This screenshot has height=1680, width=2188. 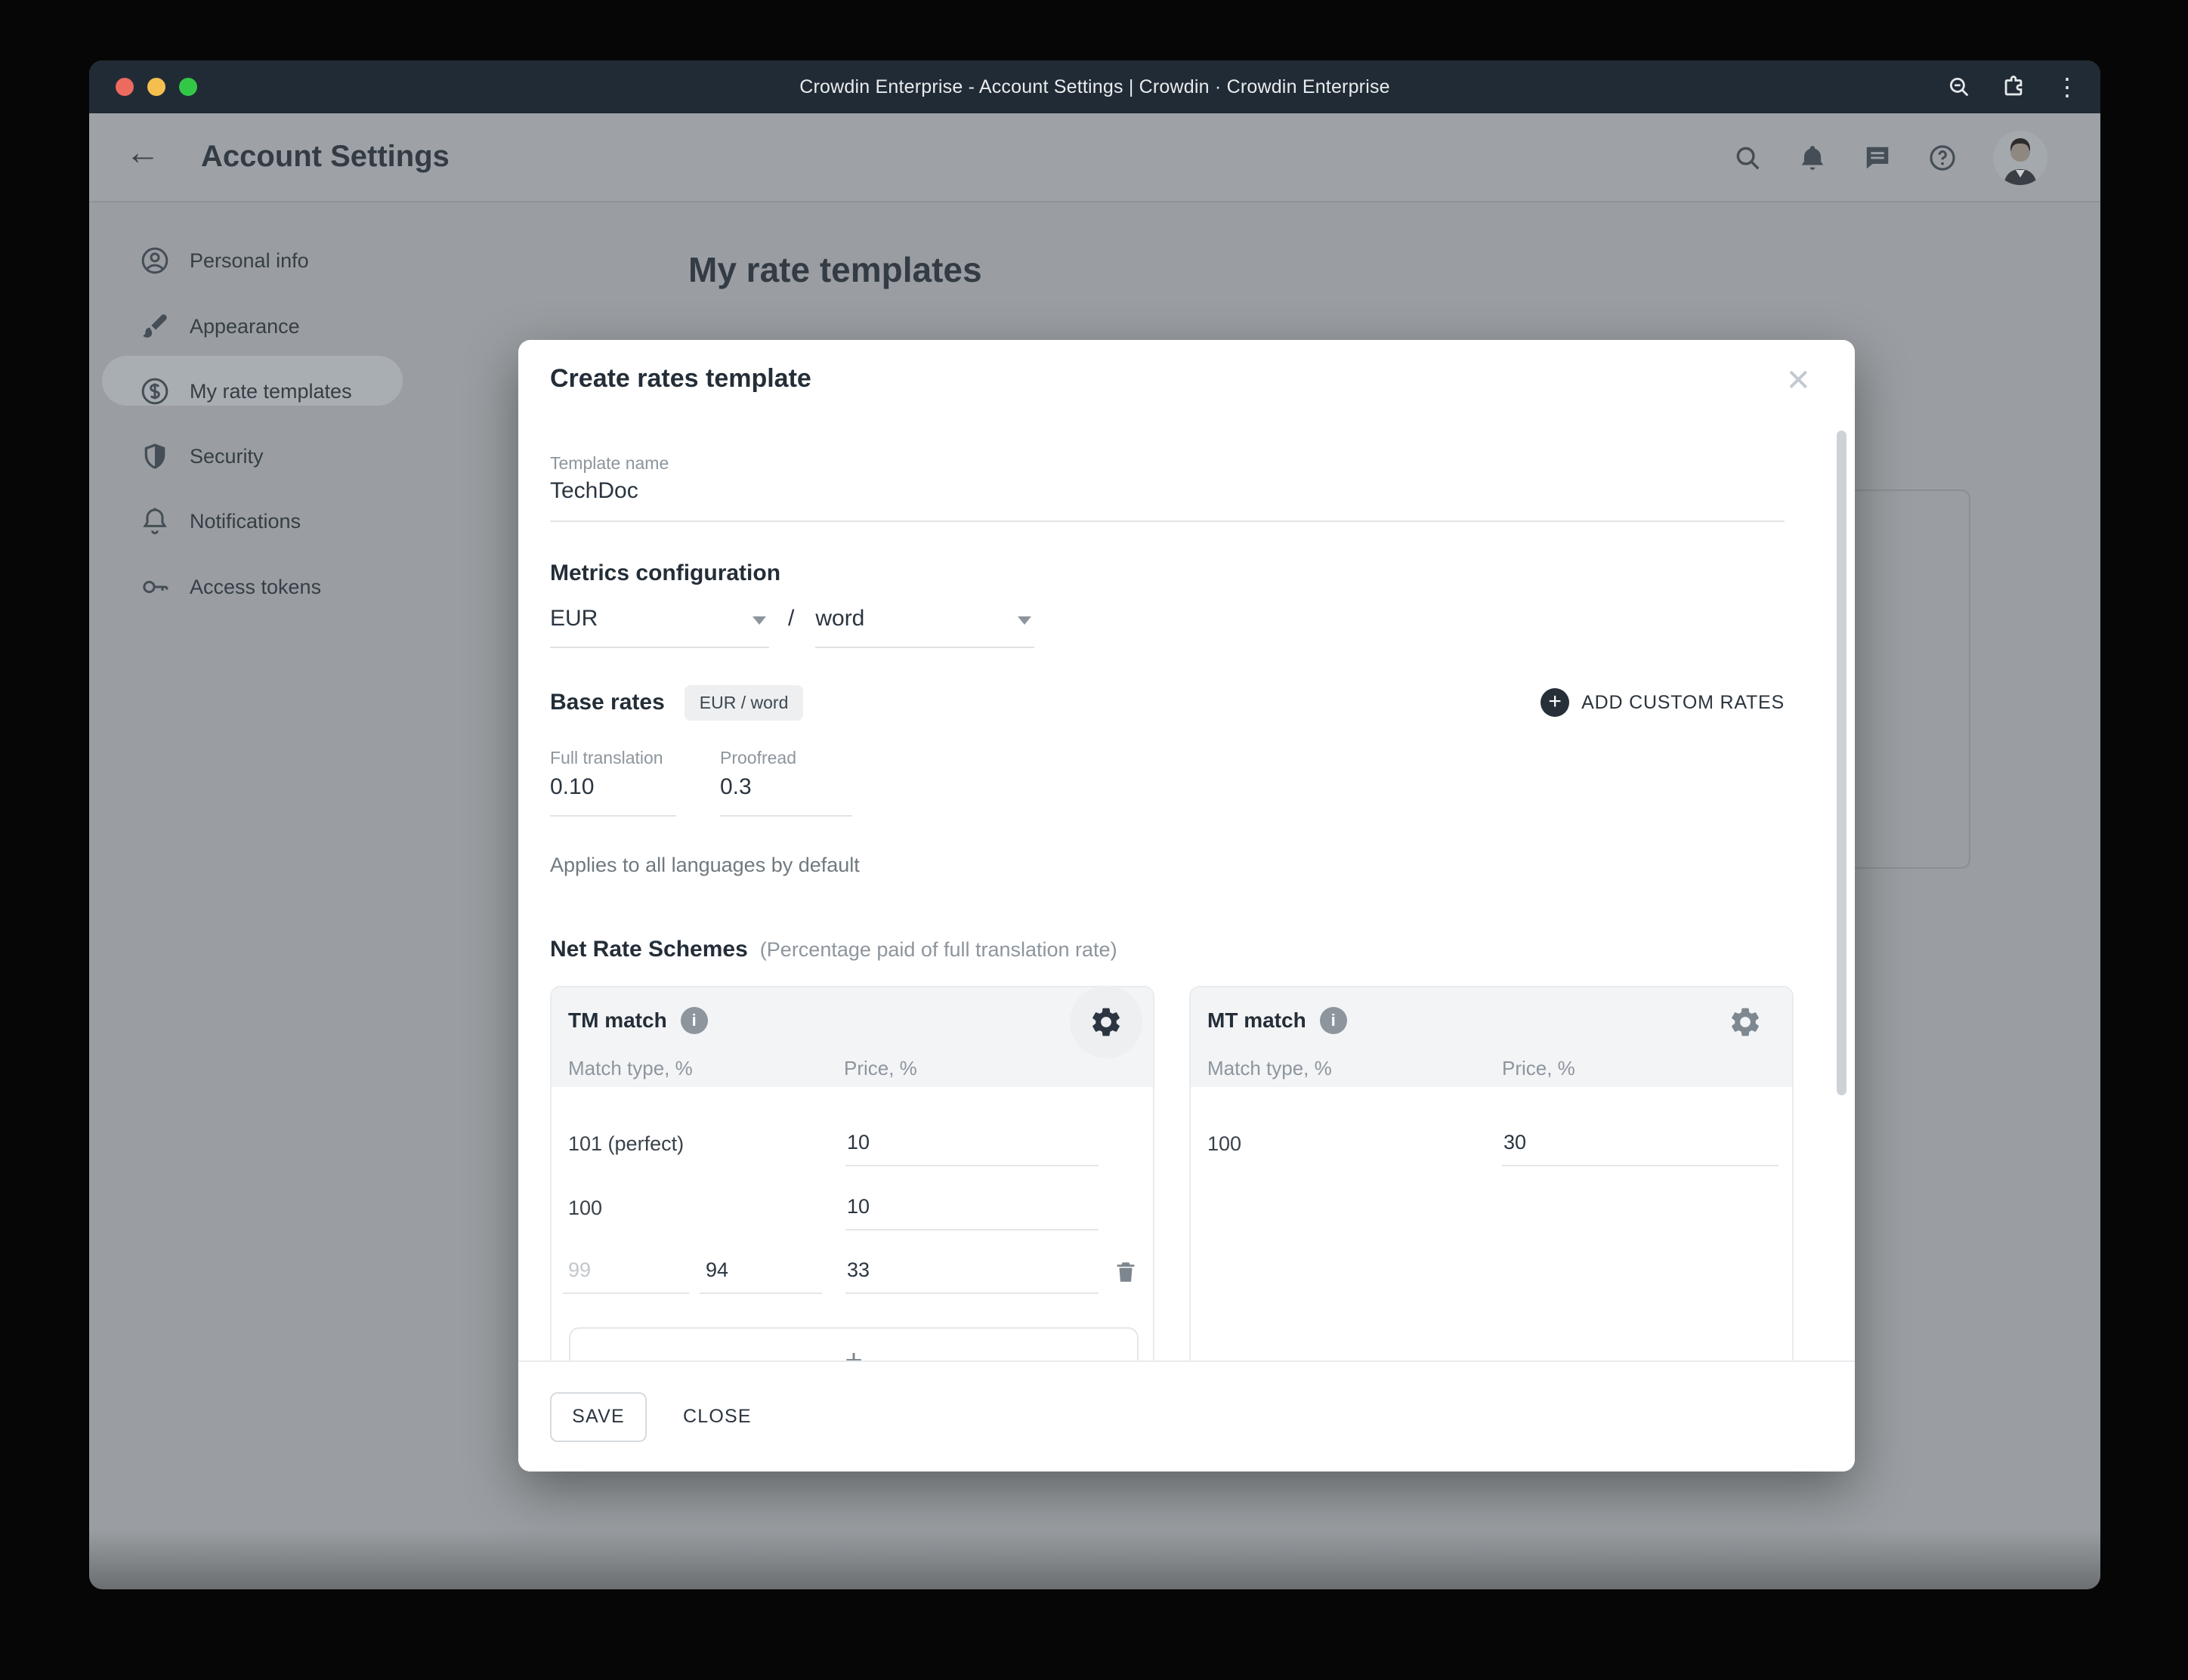 What do you see at coordinates (1094, 1559) in the screenshot?
I see `window-bottom-shade` at bounding box center [1094, 1559].